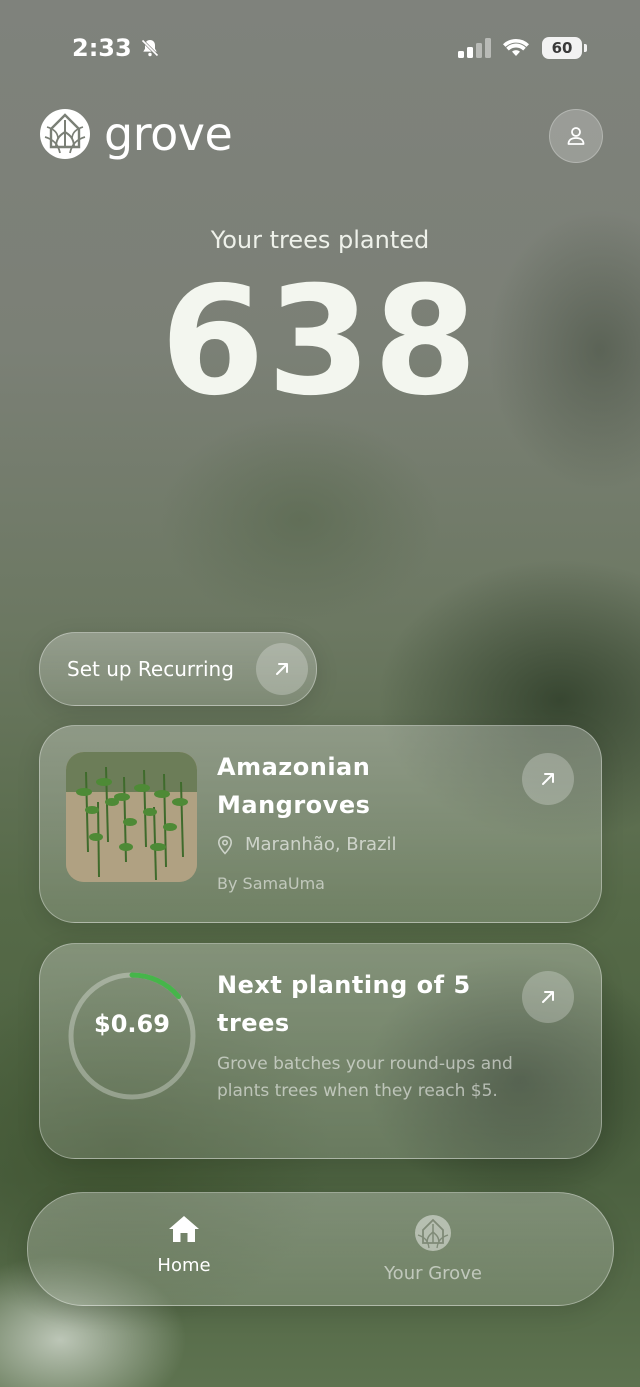  What do you see at coordinates (65, 134) in the screenshot?
I see `grove-tree-logo` at bounding box center [65, 134].